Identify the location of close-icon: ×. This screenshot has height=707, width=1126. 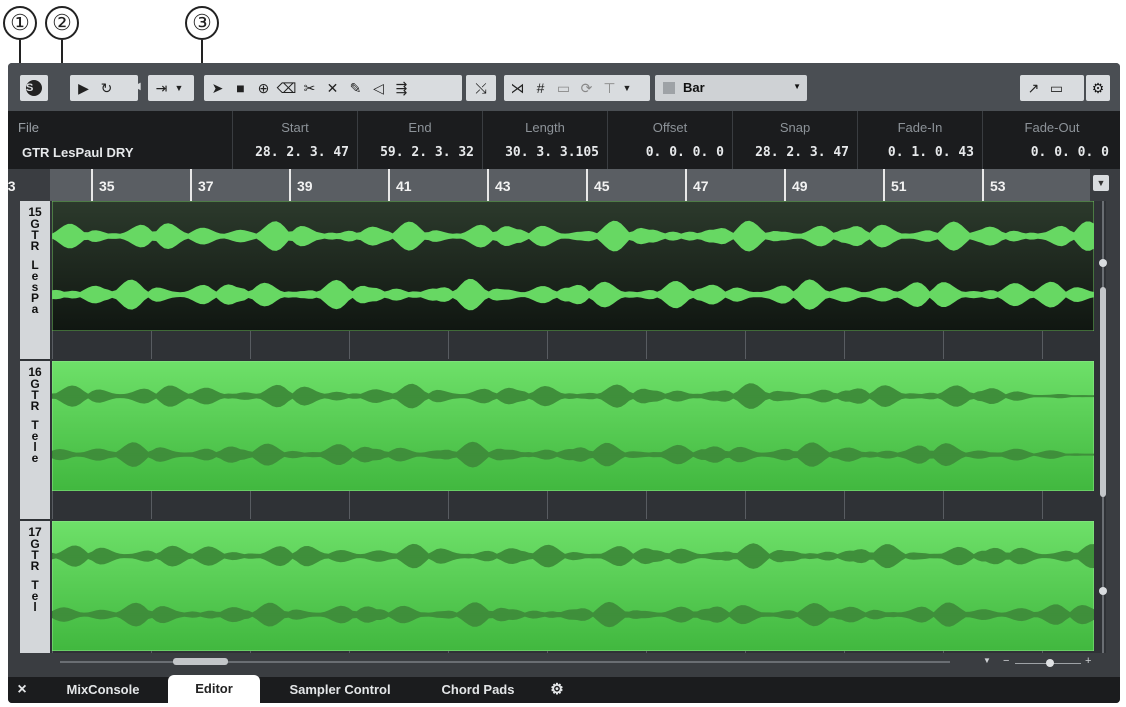
(22, 690).